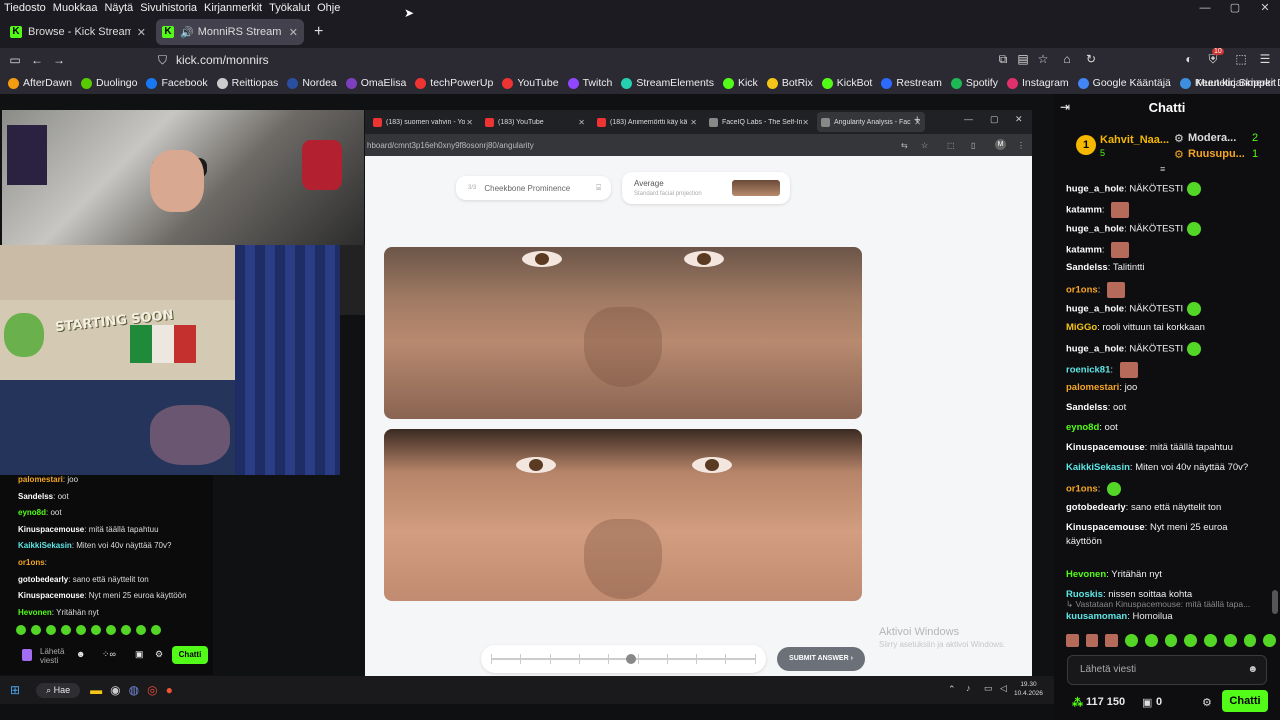 This screenshot has width=1280, height=720. I want to click on inner-star-icon: ☆, so click(924, 145).